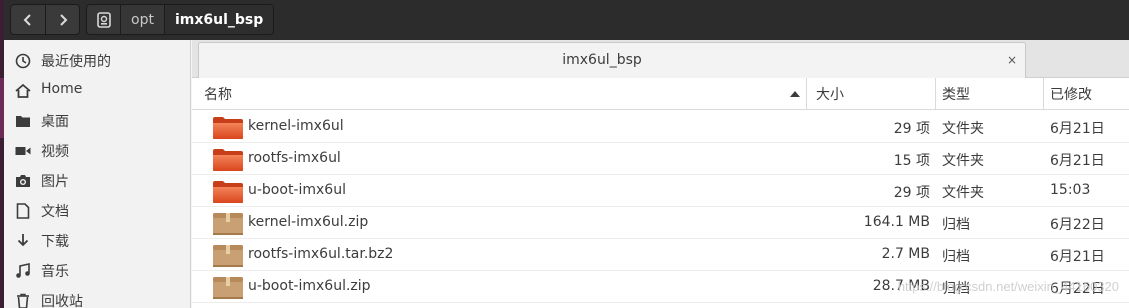 The height and width of the screenshot is (308, 1129). Describe the element at coordinates (660, 94) in the screenshot. I see `column-header: 名称 大小 类型 已修改` at that location.